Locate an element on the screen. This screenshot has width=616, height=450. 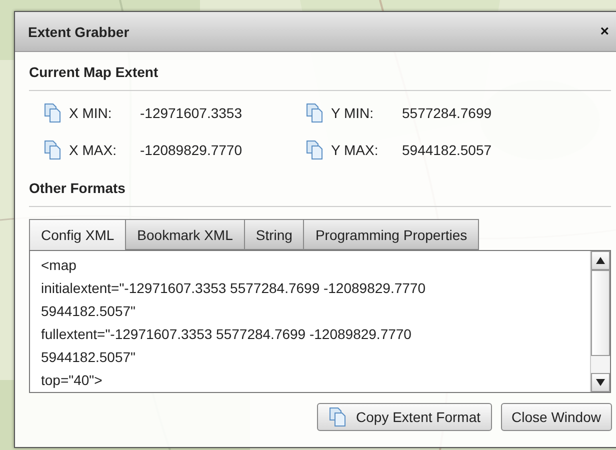
field-value: -12089829.7770 is located at coordinates (191, 150).